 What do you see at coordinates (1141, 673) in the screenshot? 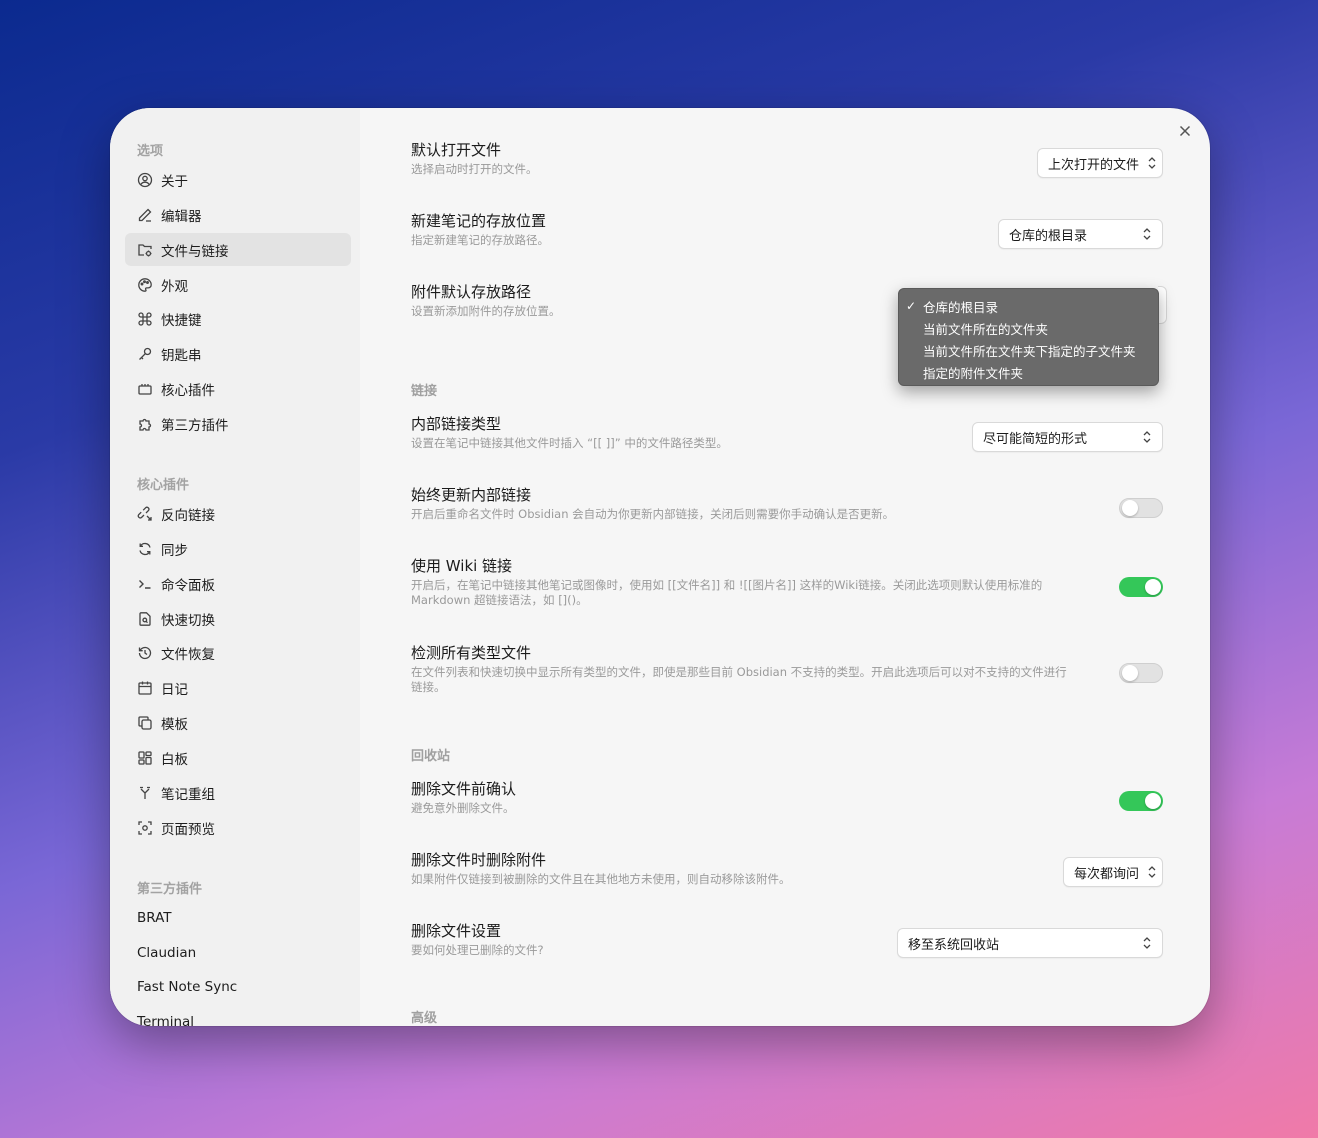
I see `detect-all-toggle` at bounding box center [1141, 673].